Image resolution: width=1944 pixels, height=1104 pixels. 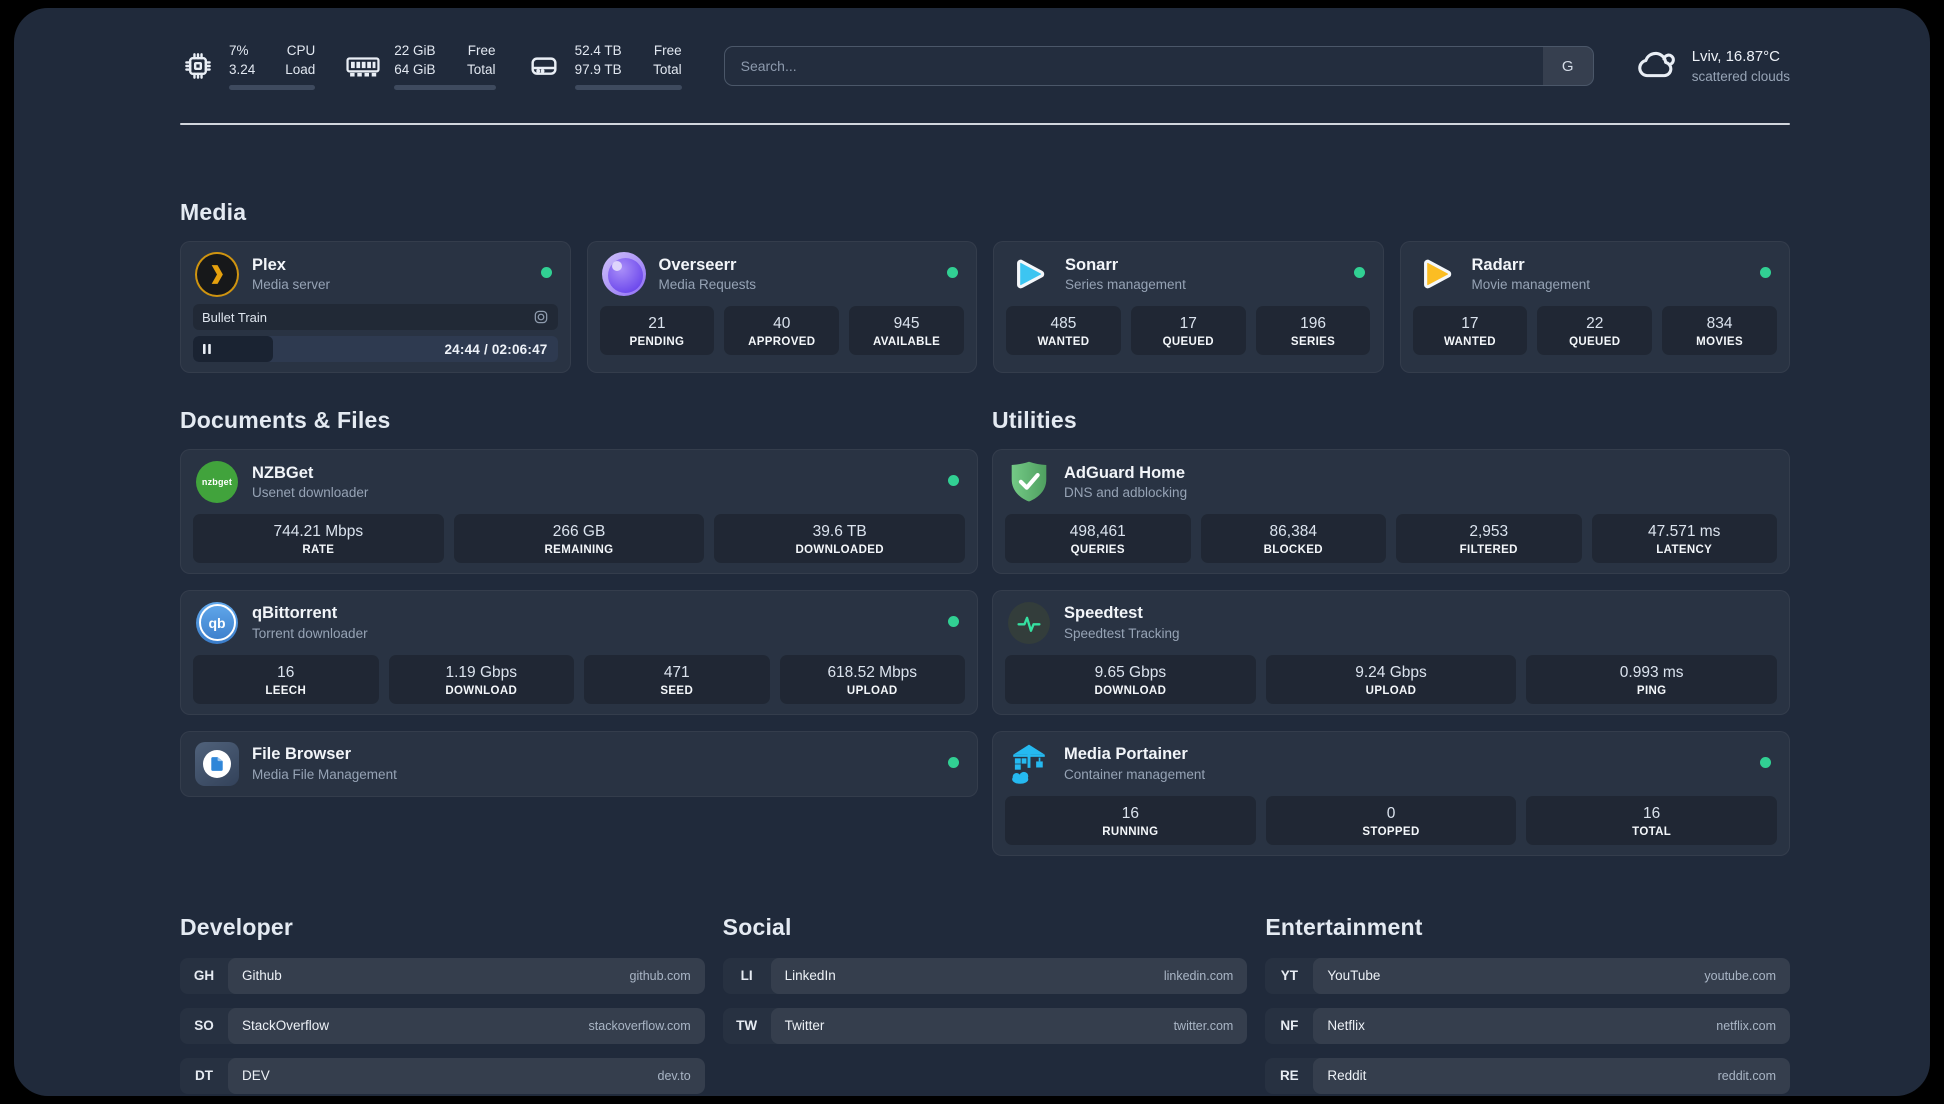 I want to click on service-link-file-browser: File Browser Media File Management, so click(x=579, y=763).